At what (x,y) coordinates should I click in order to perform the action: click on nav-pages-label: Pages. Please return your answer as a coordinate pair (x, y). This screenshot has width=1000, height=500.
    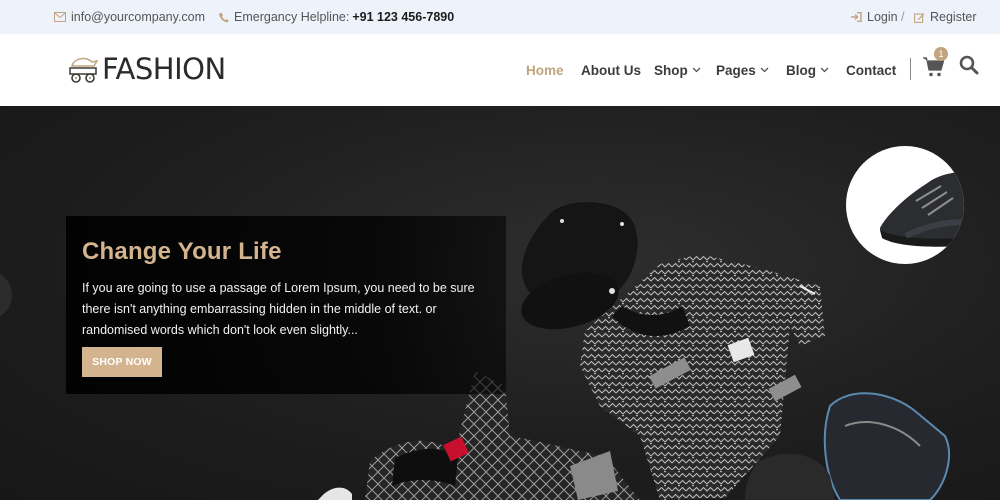
    Looking at the image, I should click on (736, 70).